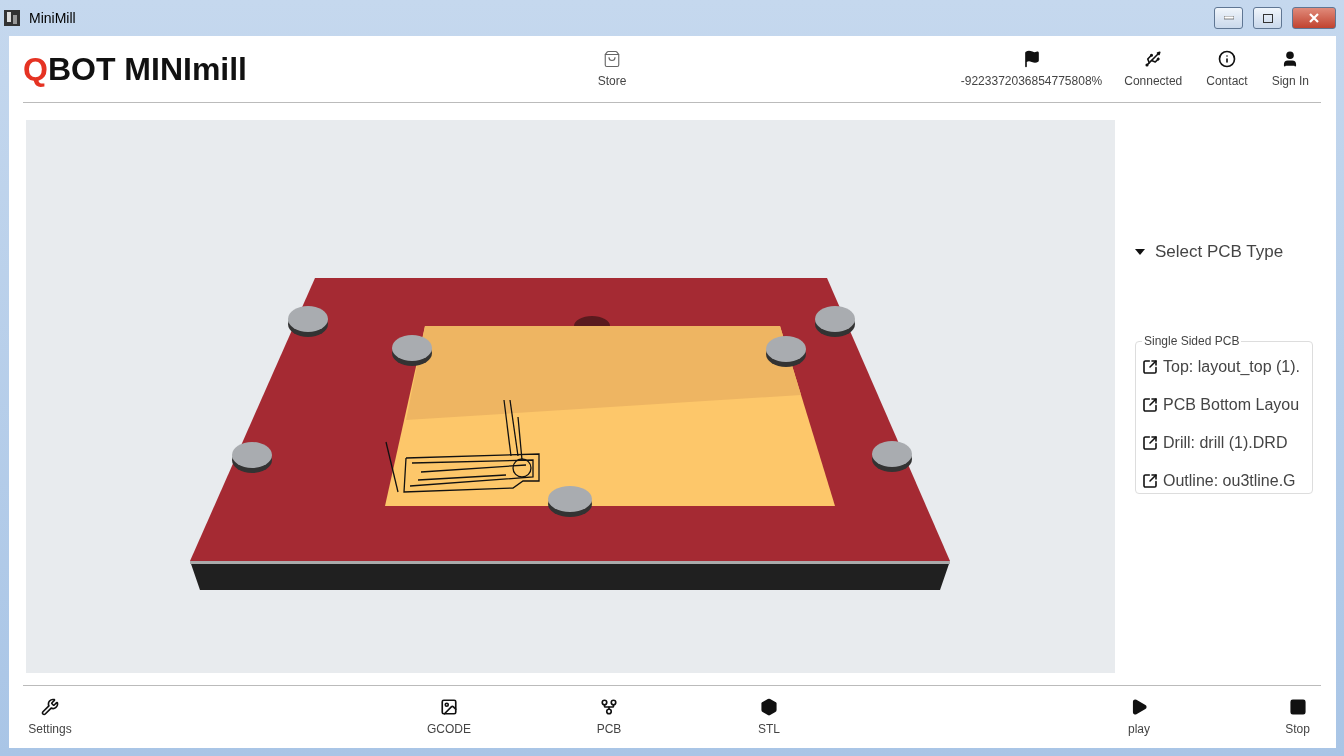  What do you see at coordinates (769, 707) in the screenshot?
I see `cube-icon` at bounding box center [769, 707].